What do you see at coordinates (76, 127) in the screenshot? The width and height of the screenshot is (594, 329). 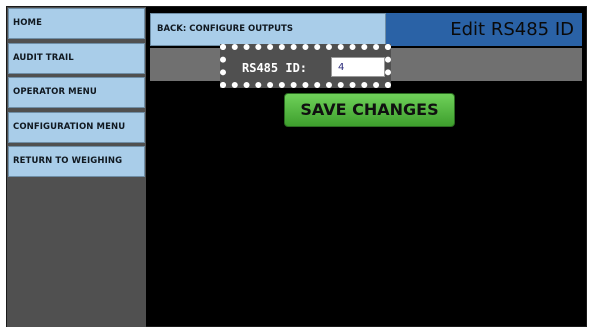 I see `nav-configuration-menu-button: CONFIGURATION MENU` at bounding box center [76, 127].